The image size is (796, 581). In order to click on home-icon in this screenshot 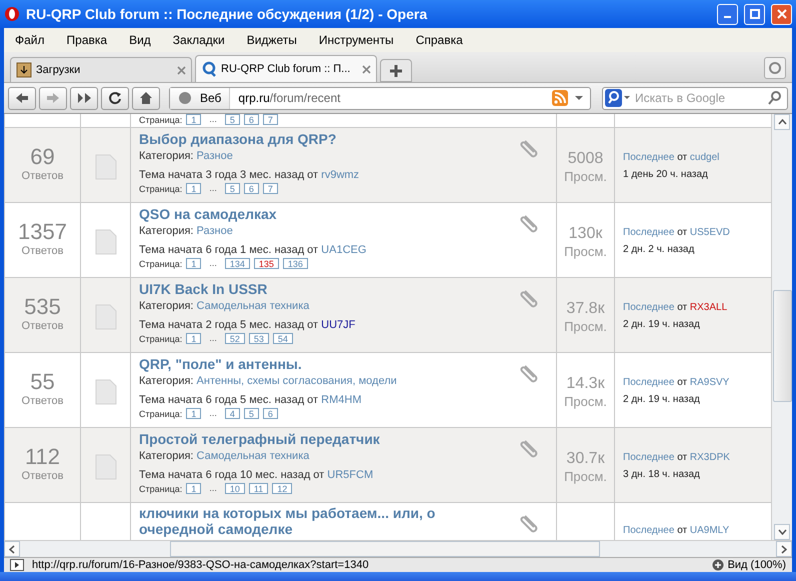, I will do `click(146, 98)`.